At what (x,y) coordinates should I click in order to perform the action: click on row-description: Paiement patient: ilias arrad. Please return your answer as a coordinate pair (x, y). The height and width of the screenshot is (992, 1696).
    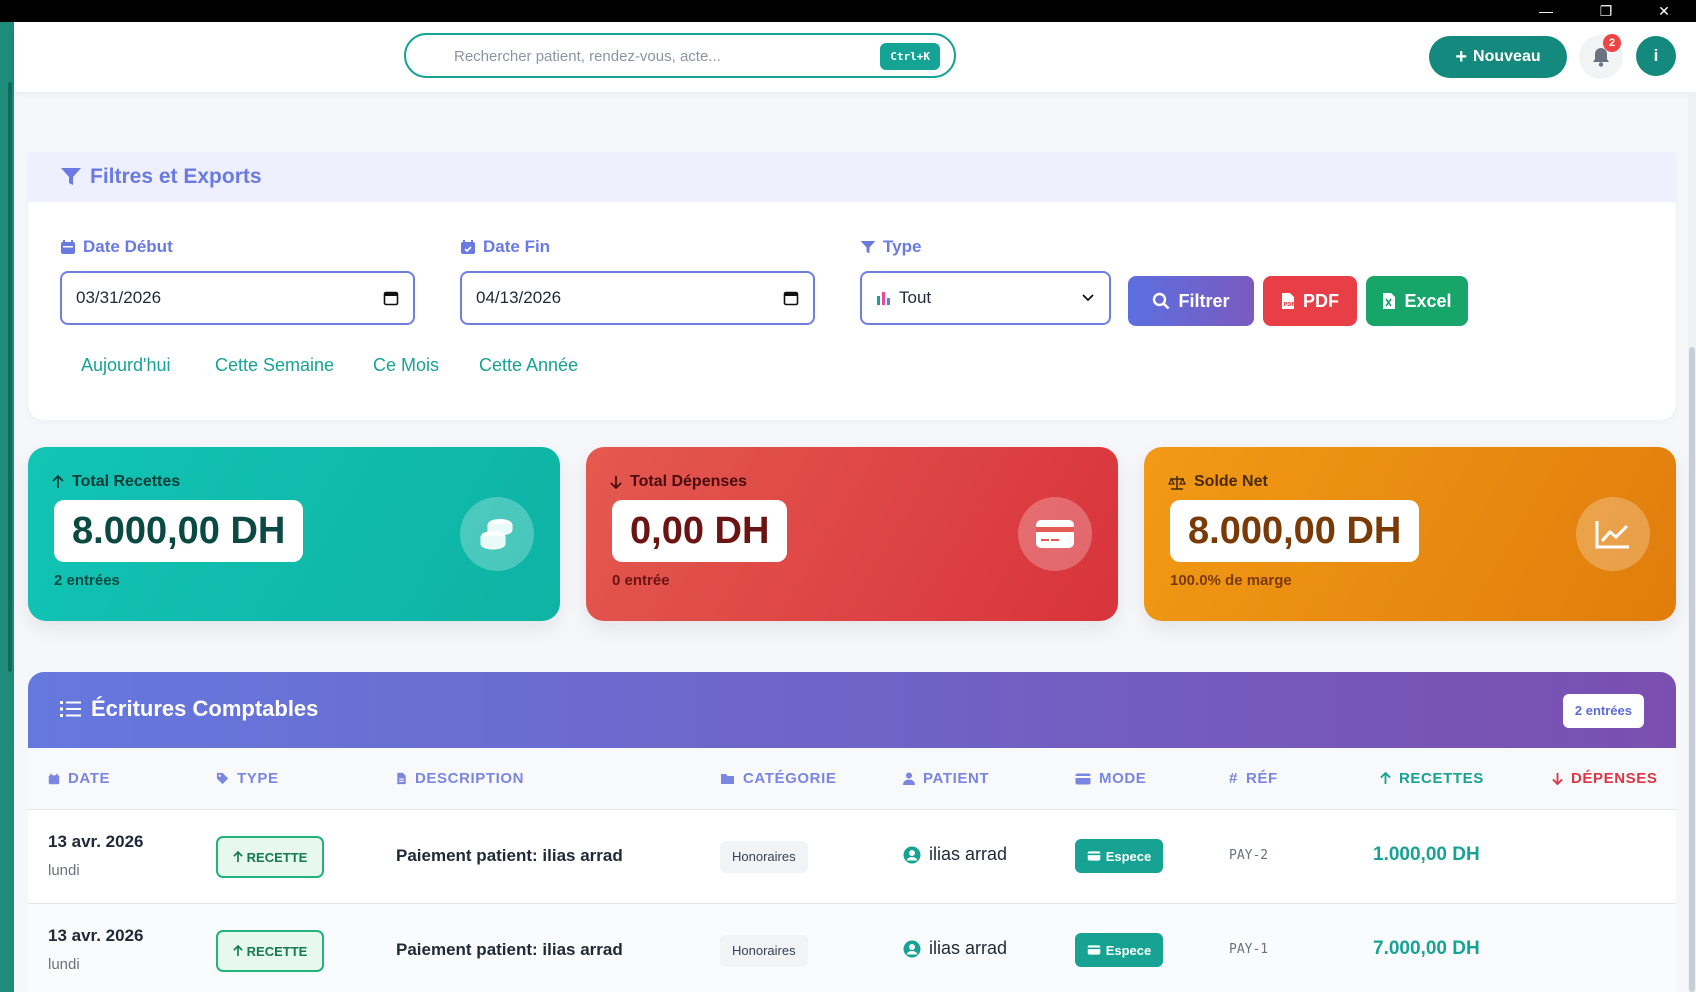
    Looking at the image, I should click on (509, 949).